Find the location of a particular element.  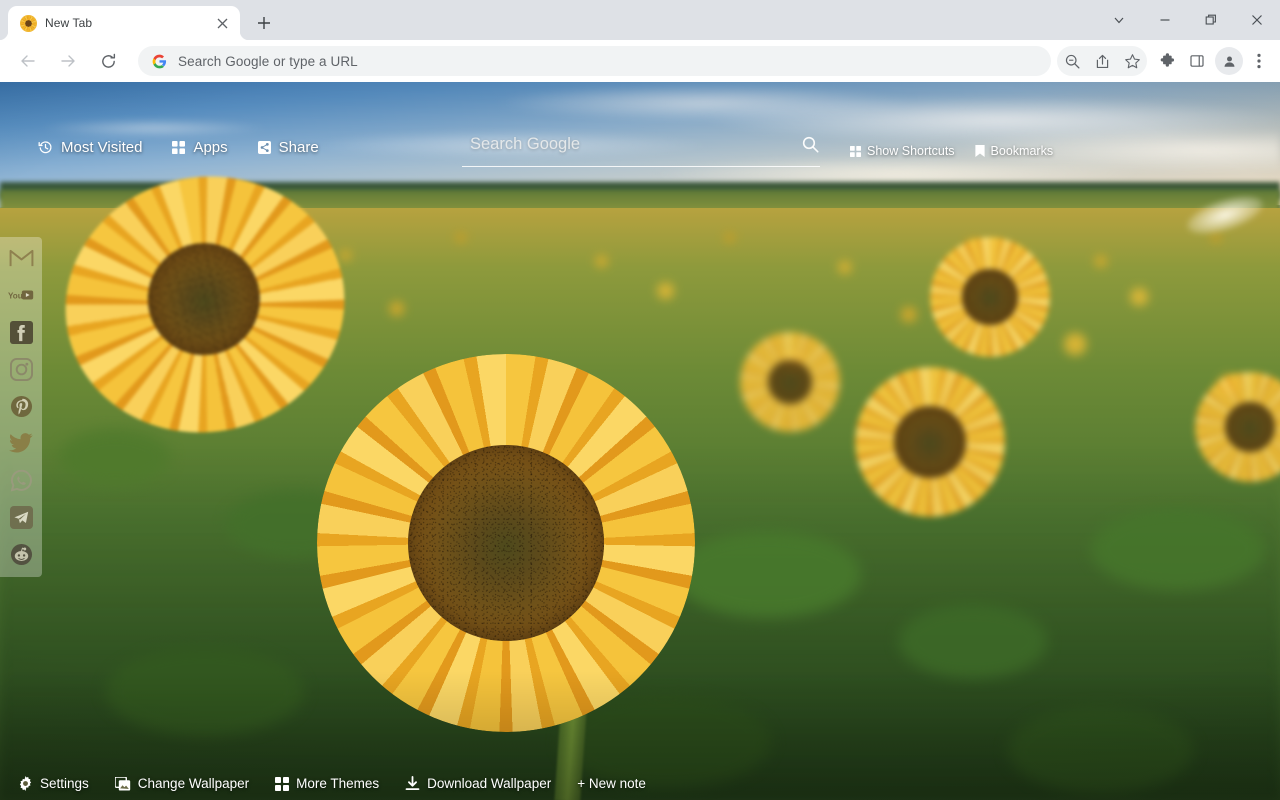

apps-label: Apps is located at coordinates (210, 147).